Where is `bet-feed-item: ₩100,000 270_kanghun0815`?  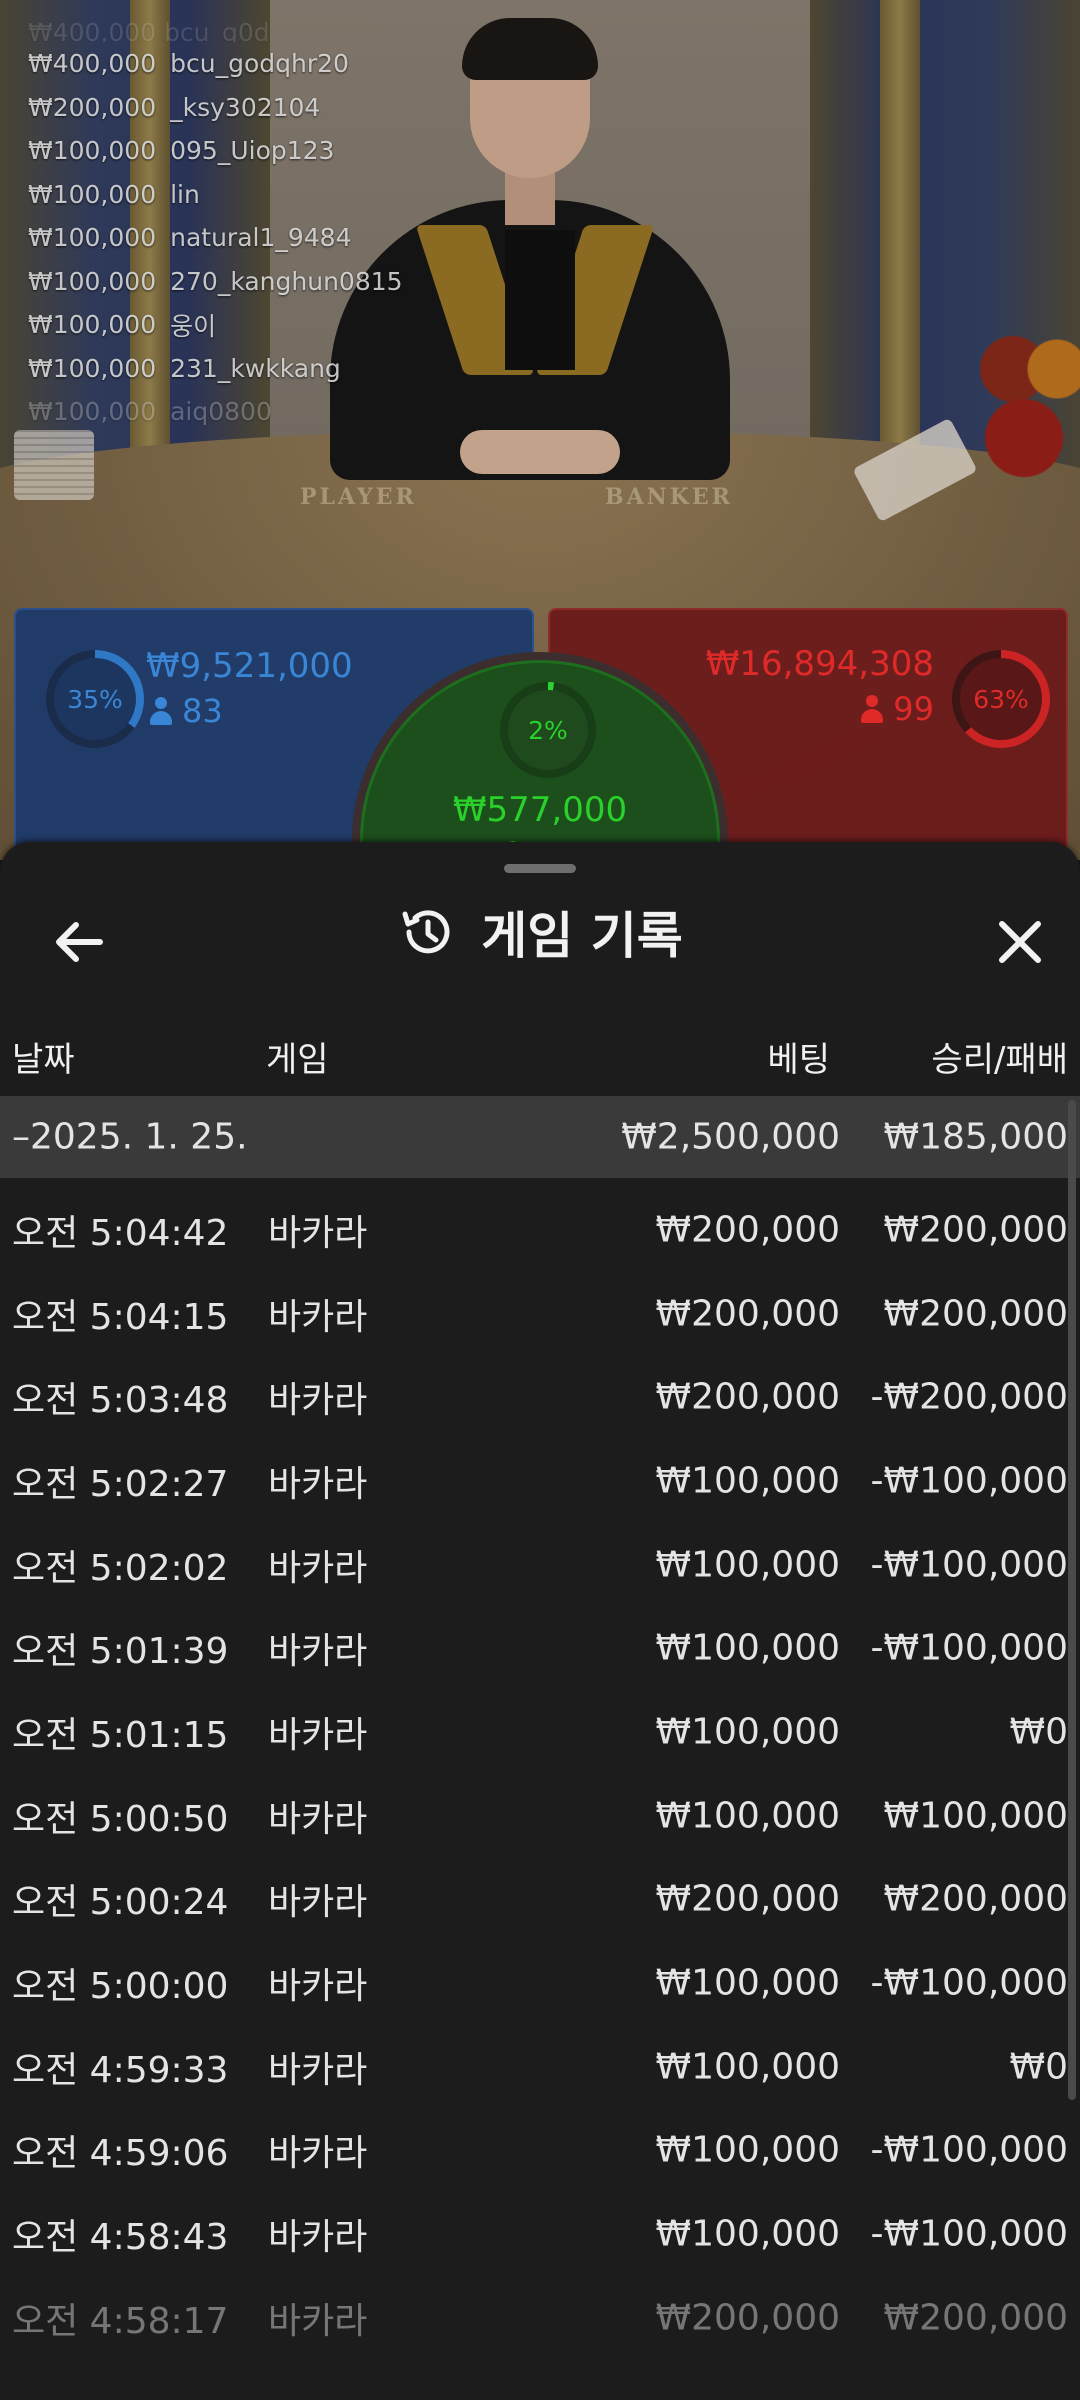
bet-feed-item: ₩100,000 270_kanghun0815 is located at coordinates (215, 281).